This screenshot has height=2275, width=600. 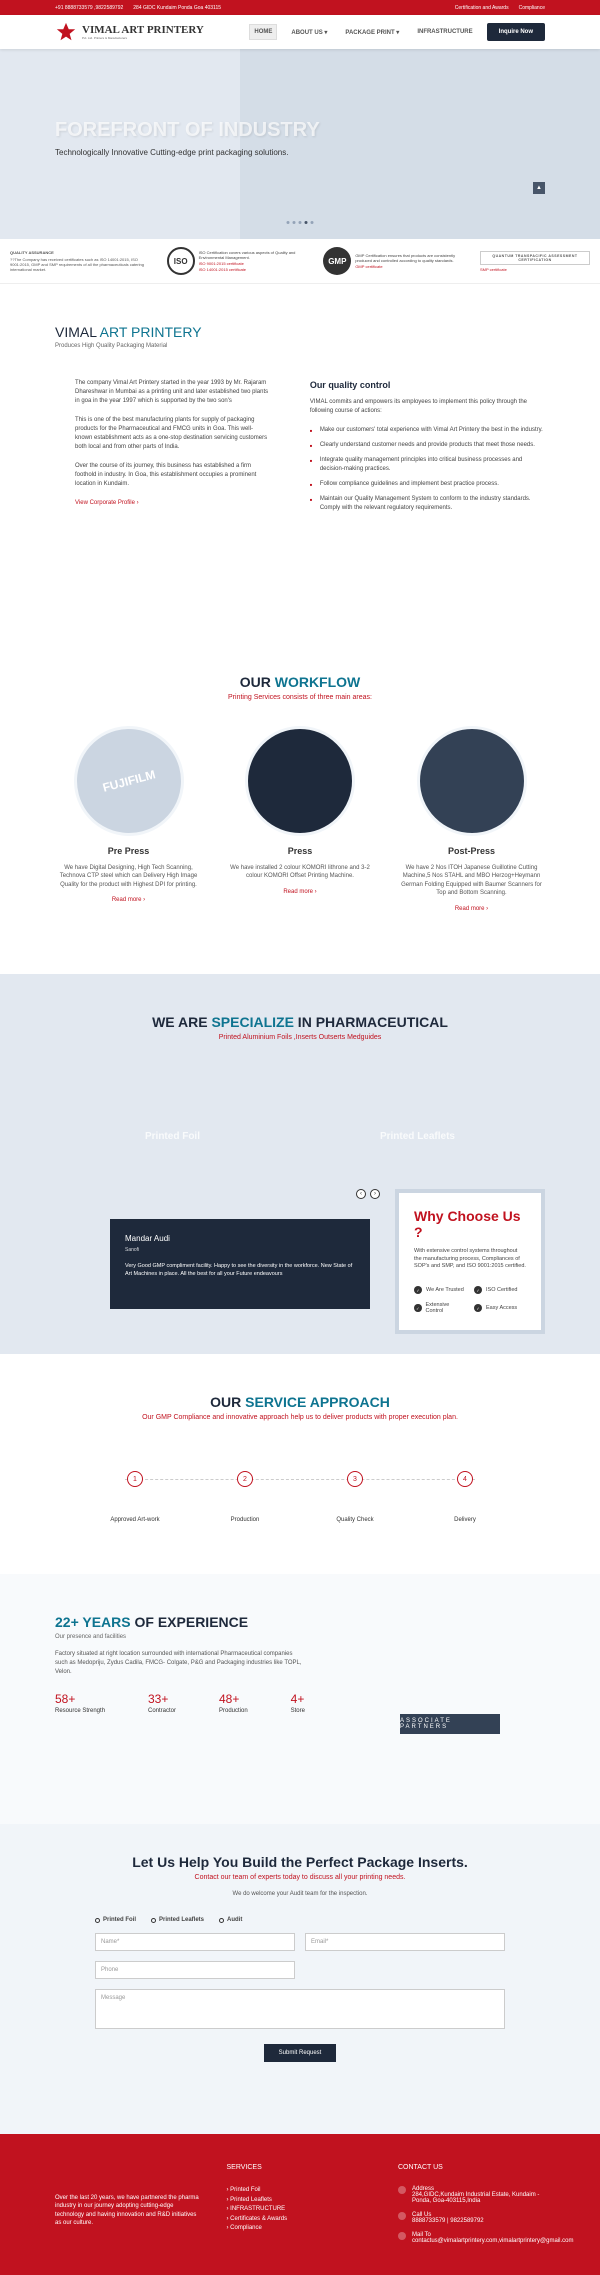 What do you see at coordinates (195, 1970) in the screenshot?
I see `phone-input: Phone` at bounding box center [195, 1970].